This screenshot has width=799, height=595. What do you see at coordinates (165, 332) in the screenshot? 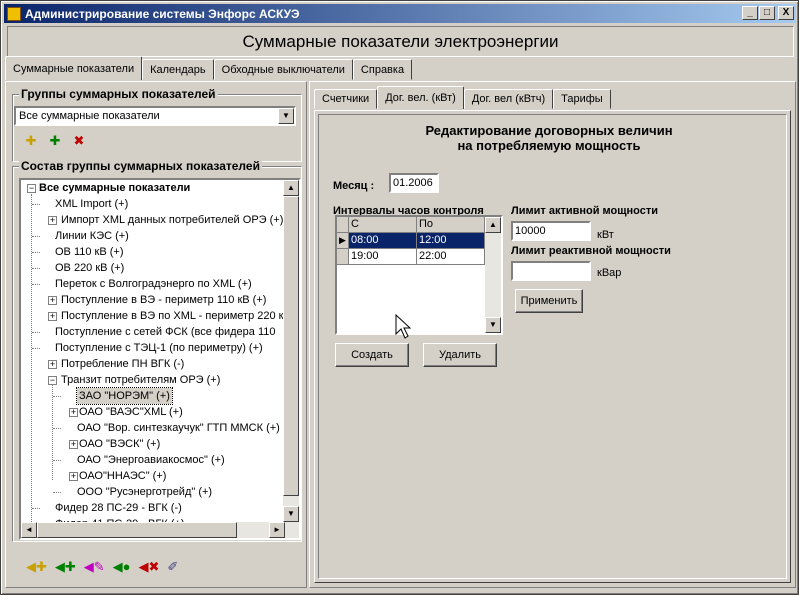
I see `tree-item: Поступление с сетей ФСК (все фидера 110` at bounding box center [165, 332].